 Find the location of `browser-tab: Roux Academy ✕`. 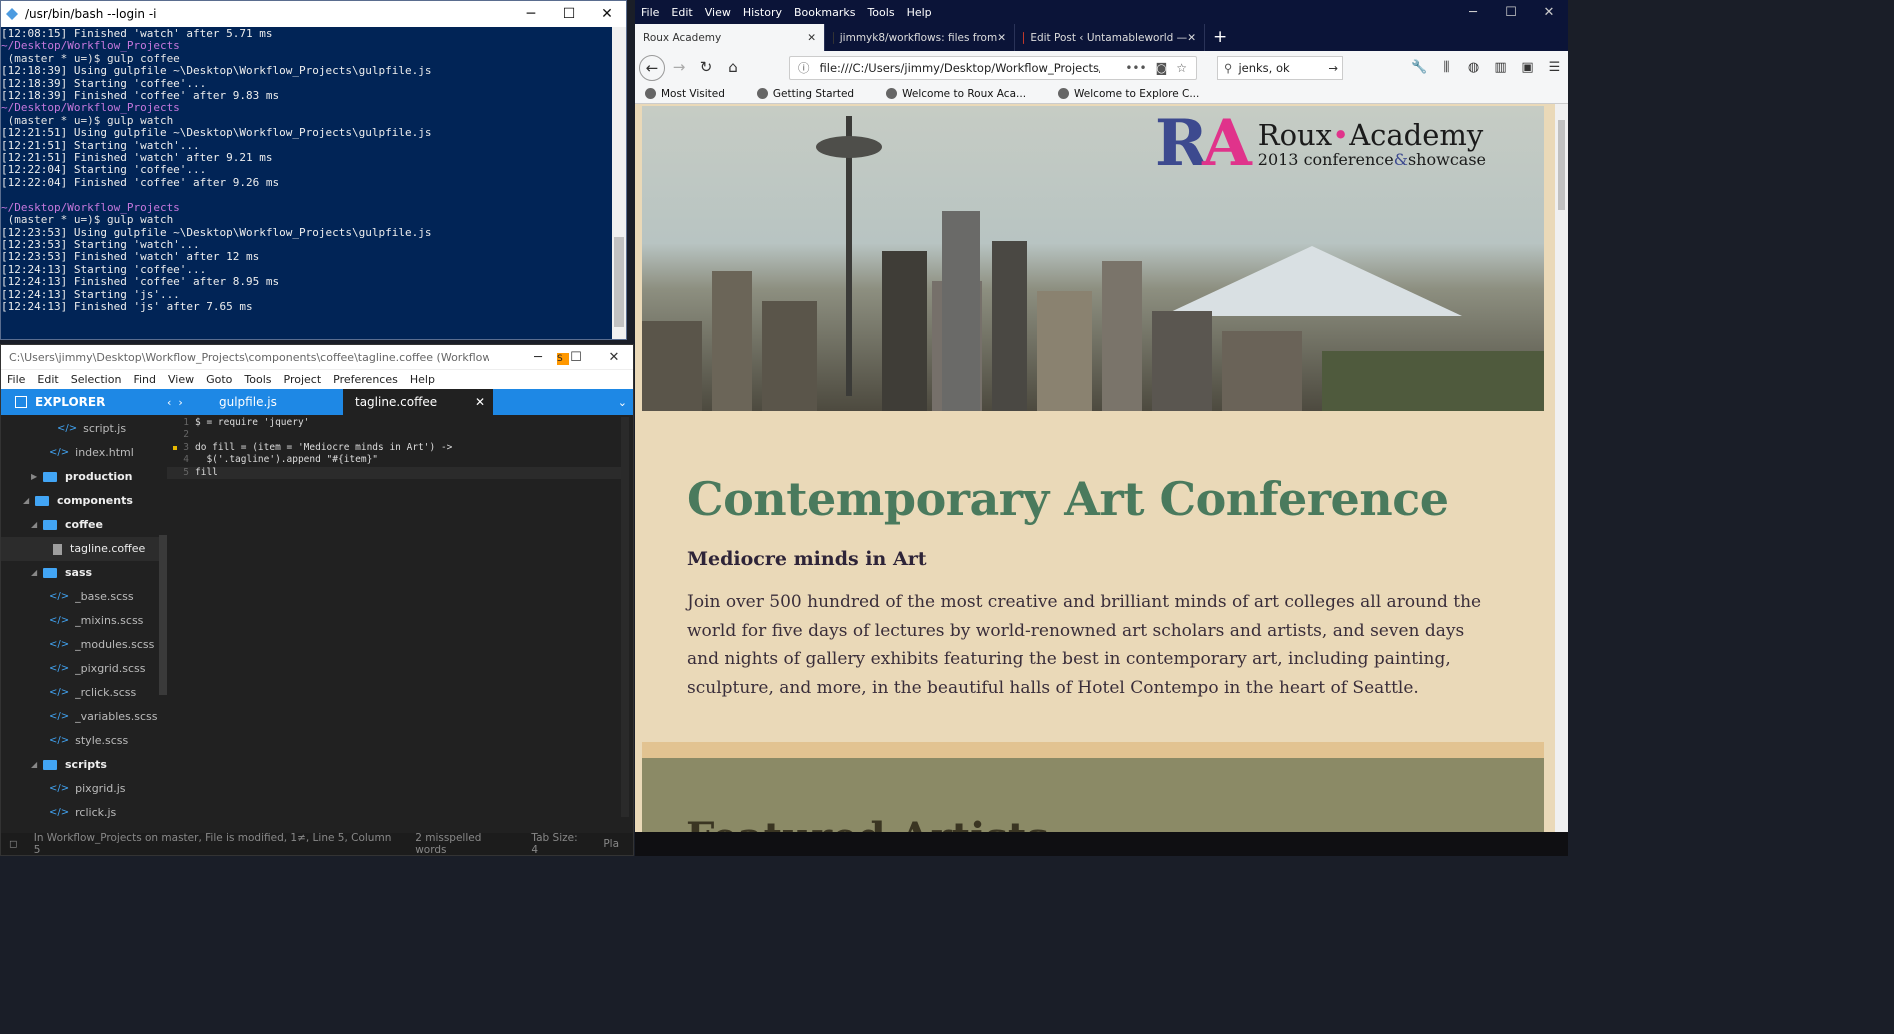

browser-tab: Roux Academy ✕ is located at coordinates (730, 37).